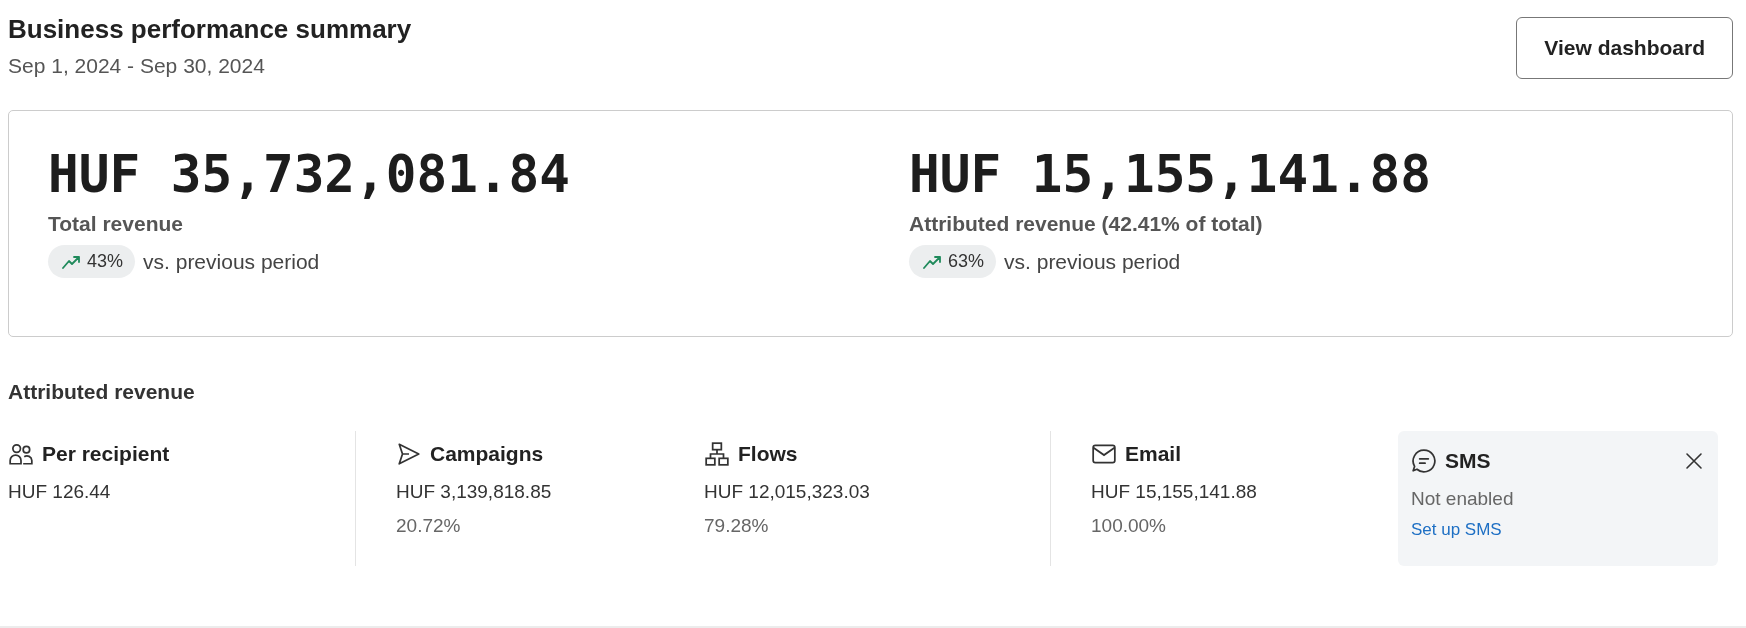 This screenshot has width=1746, height=628. I want to click on section-title: Attributed revenue, so click(102, 392).